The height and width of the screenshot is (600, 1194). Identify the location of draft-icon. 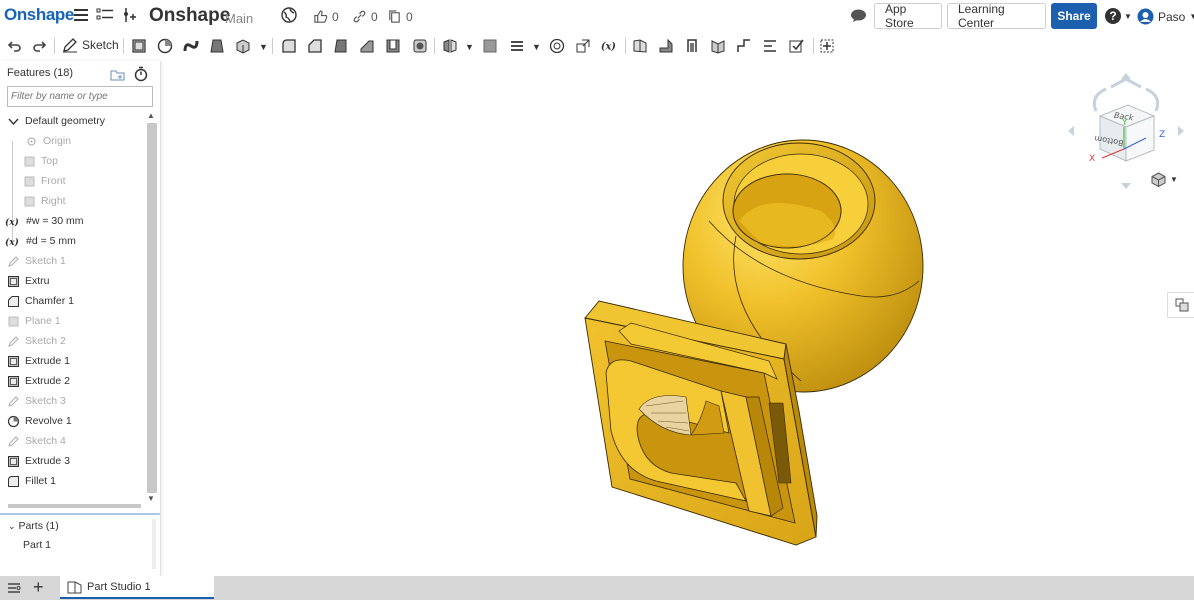
(341, 46).